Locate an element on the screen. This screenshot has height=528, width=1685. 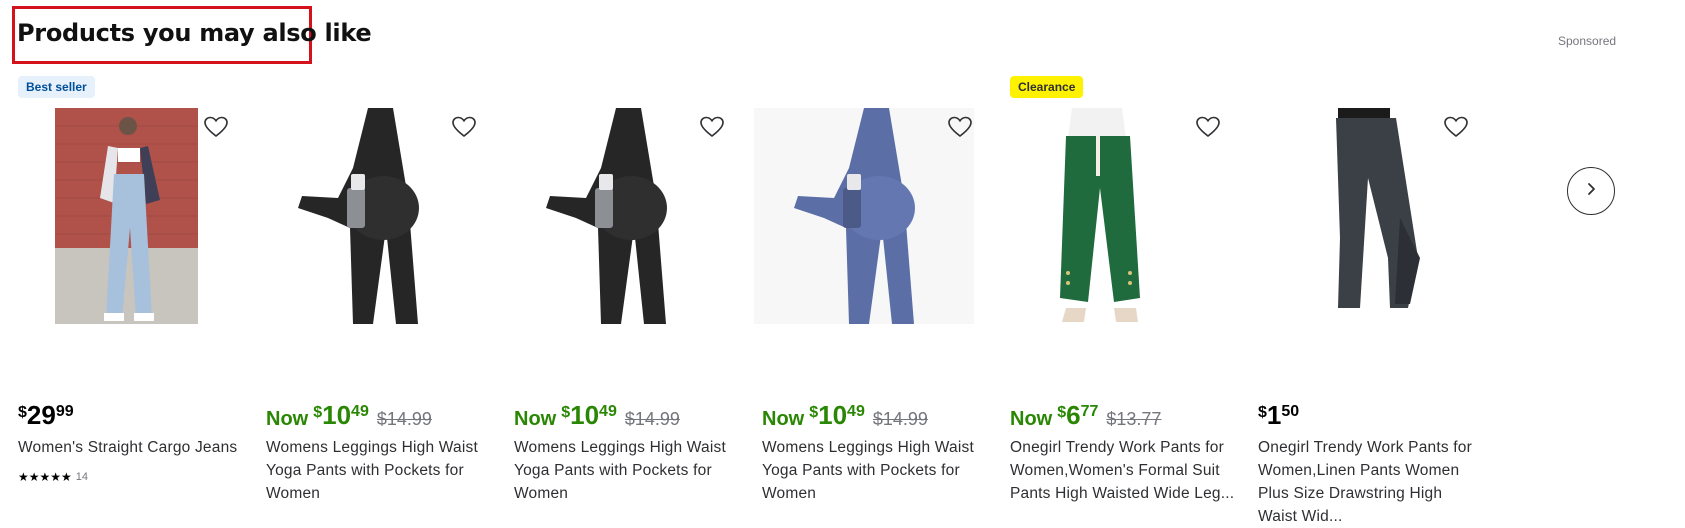
clearance-badge: Clearance is located at coordinates (1047, 87).